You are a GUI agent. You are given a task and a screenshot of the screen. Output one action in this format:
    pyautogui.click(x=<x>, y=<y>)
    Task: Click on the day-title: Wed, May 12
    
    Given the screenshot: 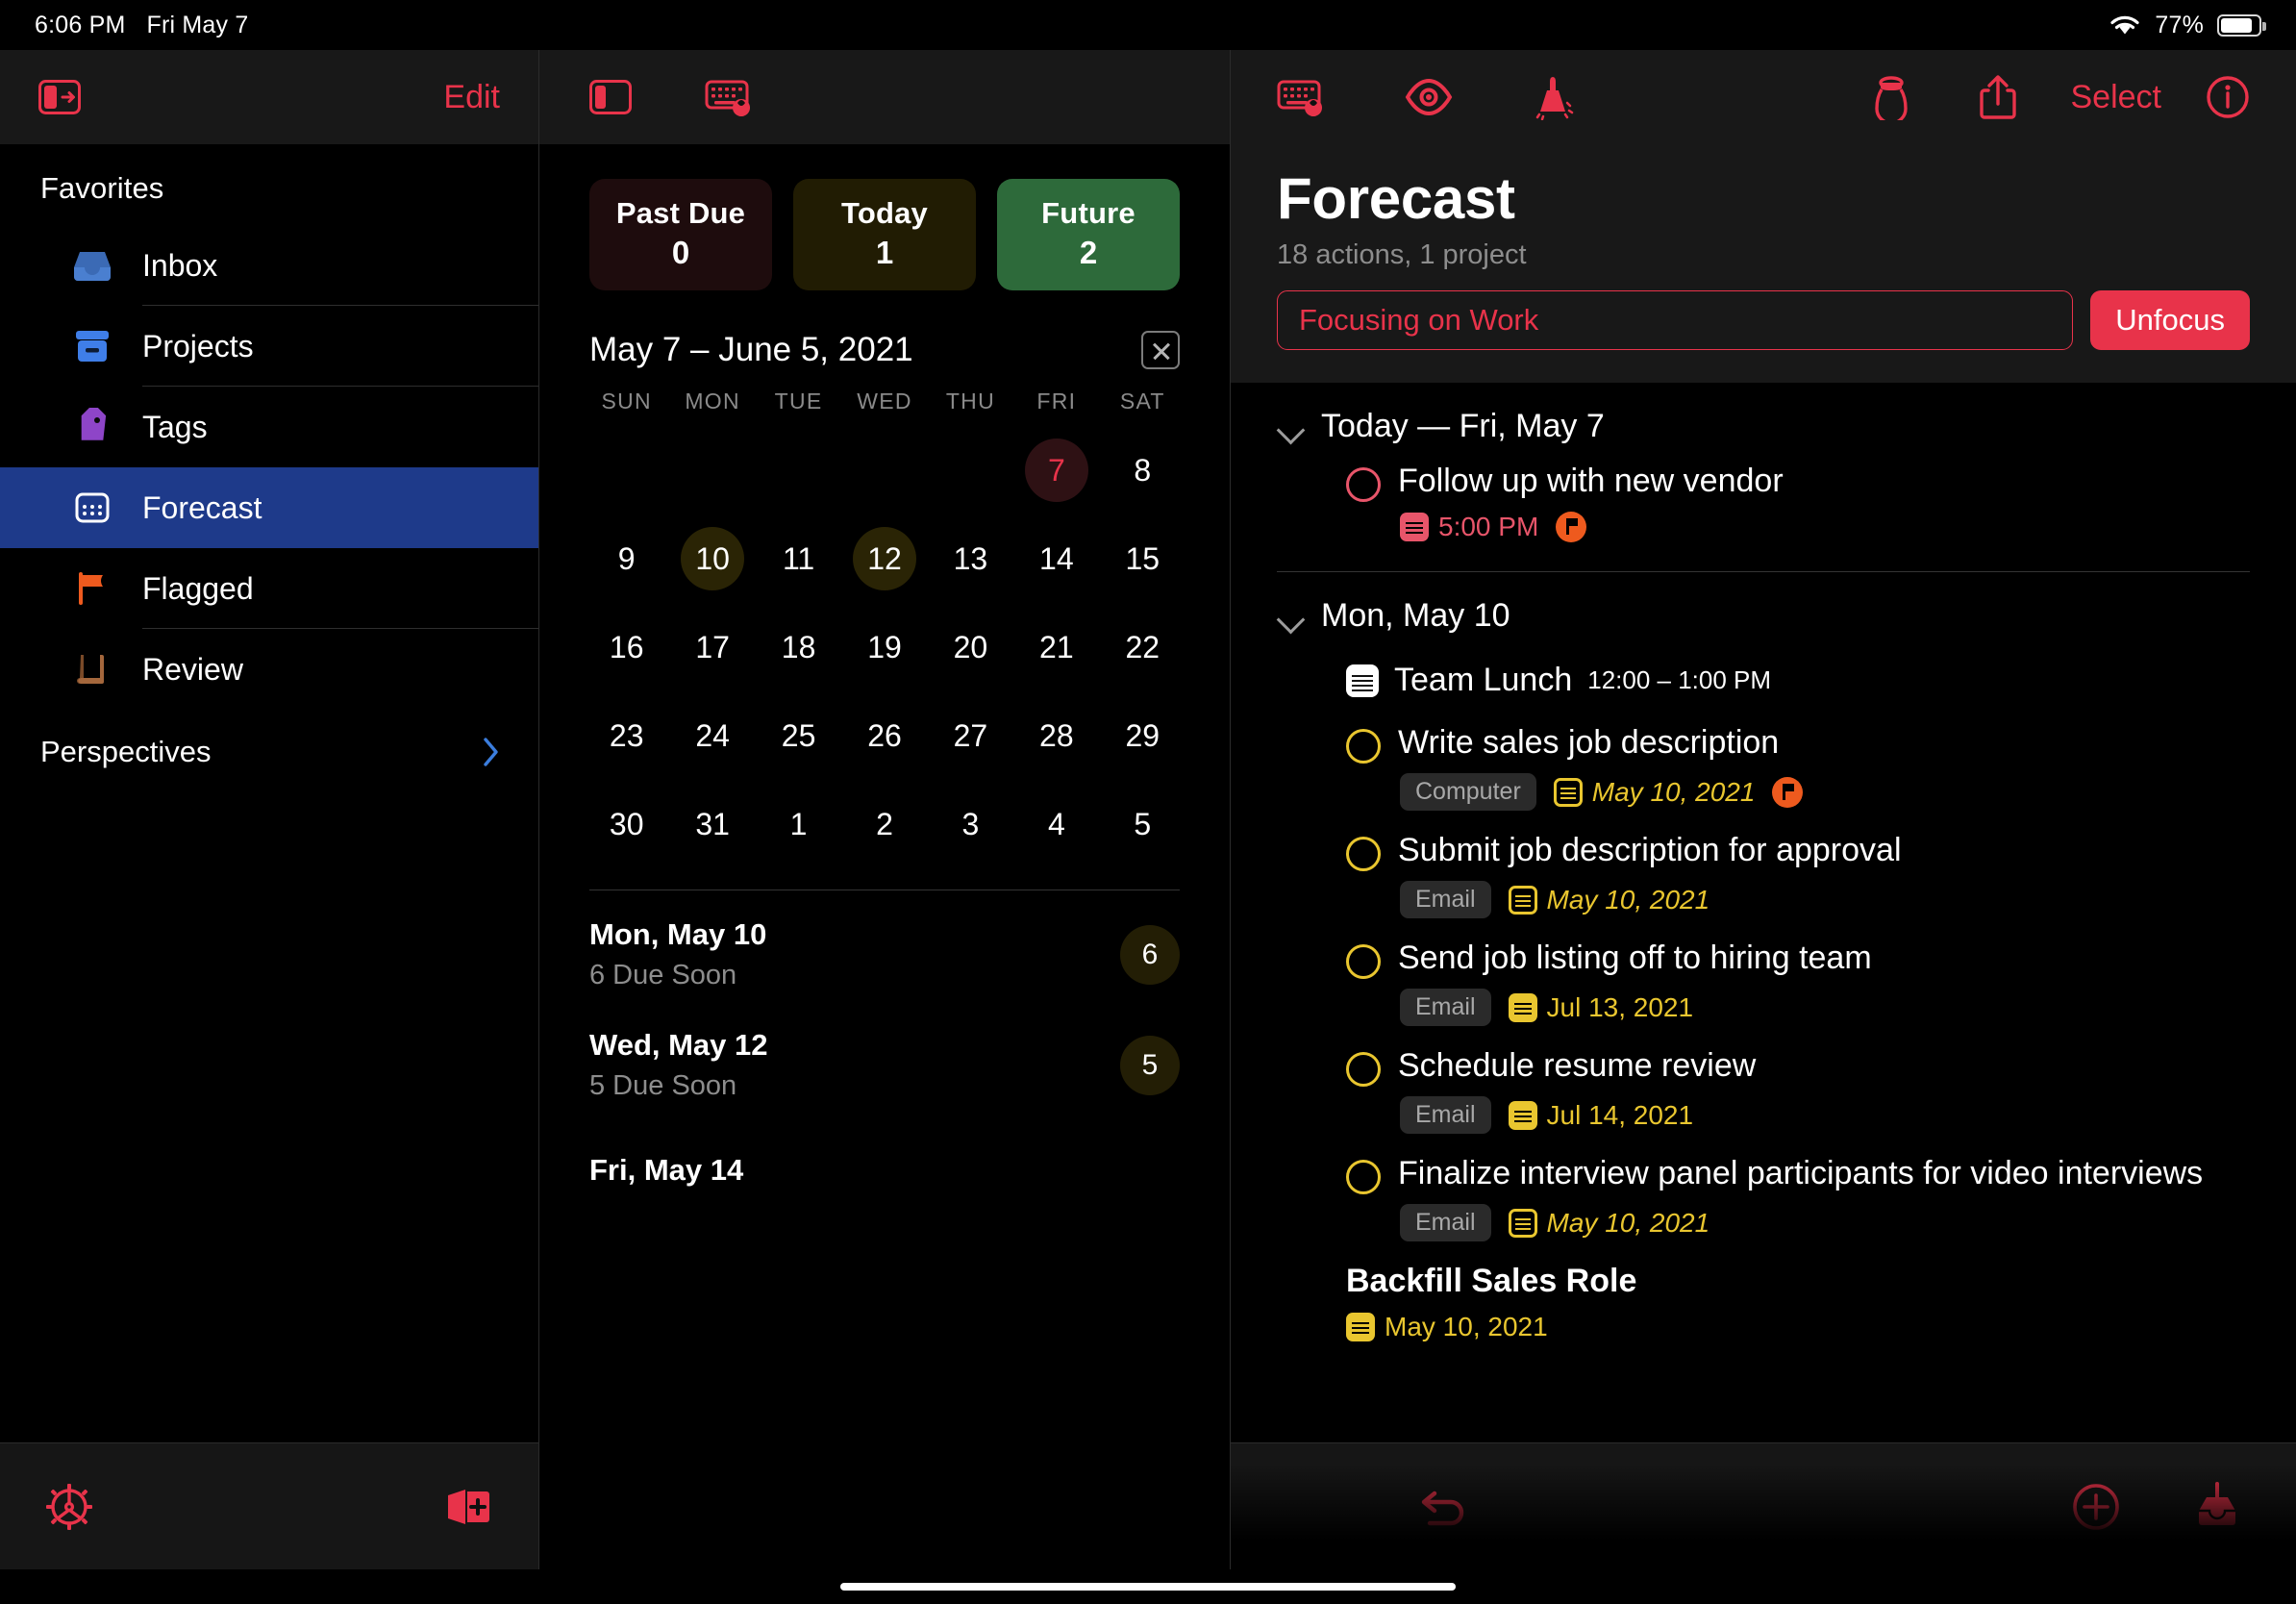 What is the action you would take?
    pyautogui.click(x=678, y=1045)
    